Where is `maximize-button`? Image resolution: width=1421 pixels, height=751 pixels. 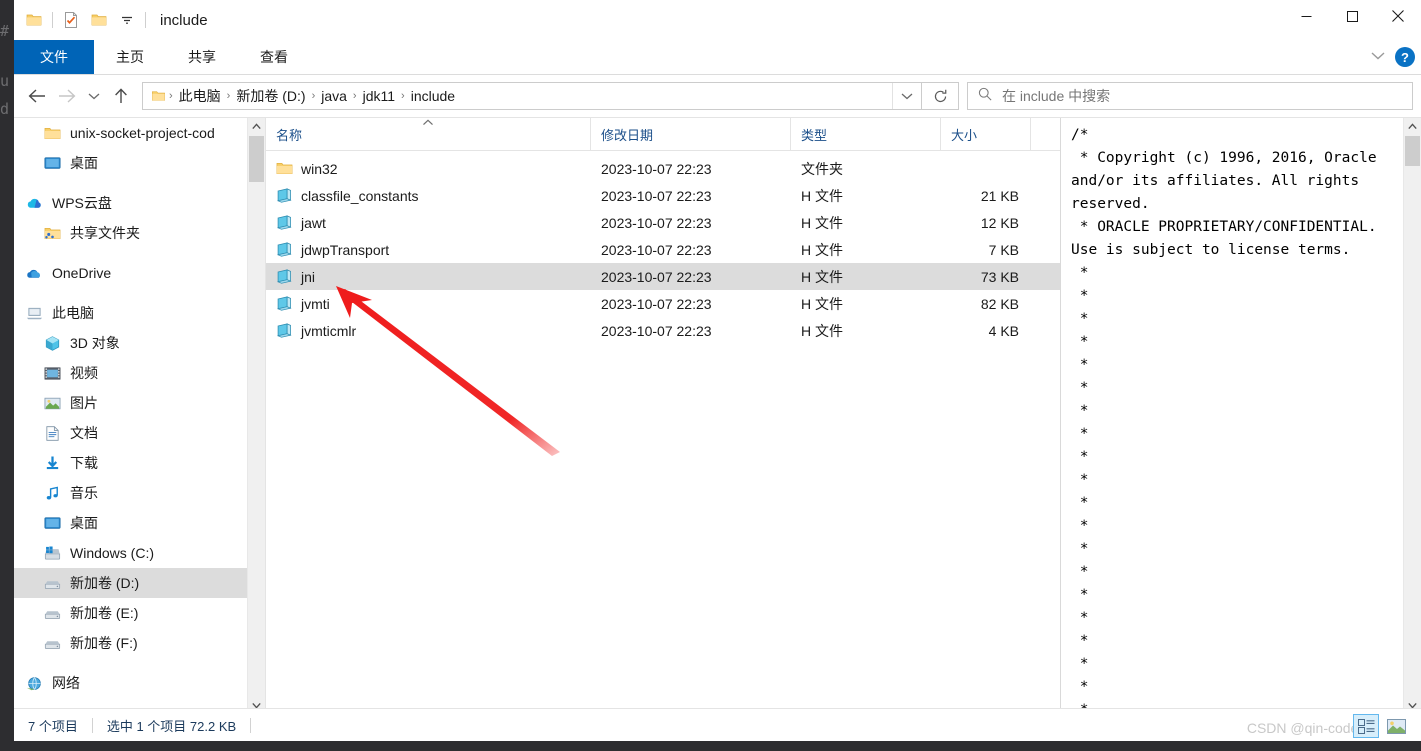 maximize-button is located at coordinates (1352, 16).